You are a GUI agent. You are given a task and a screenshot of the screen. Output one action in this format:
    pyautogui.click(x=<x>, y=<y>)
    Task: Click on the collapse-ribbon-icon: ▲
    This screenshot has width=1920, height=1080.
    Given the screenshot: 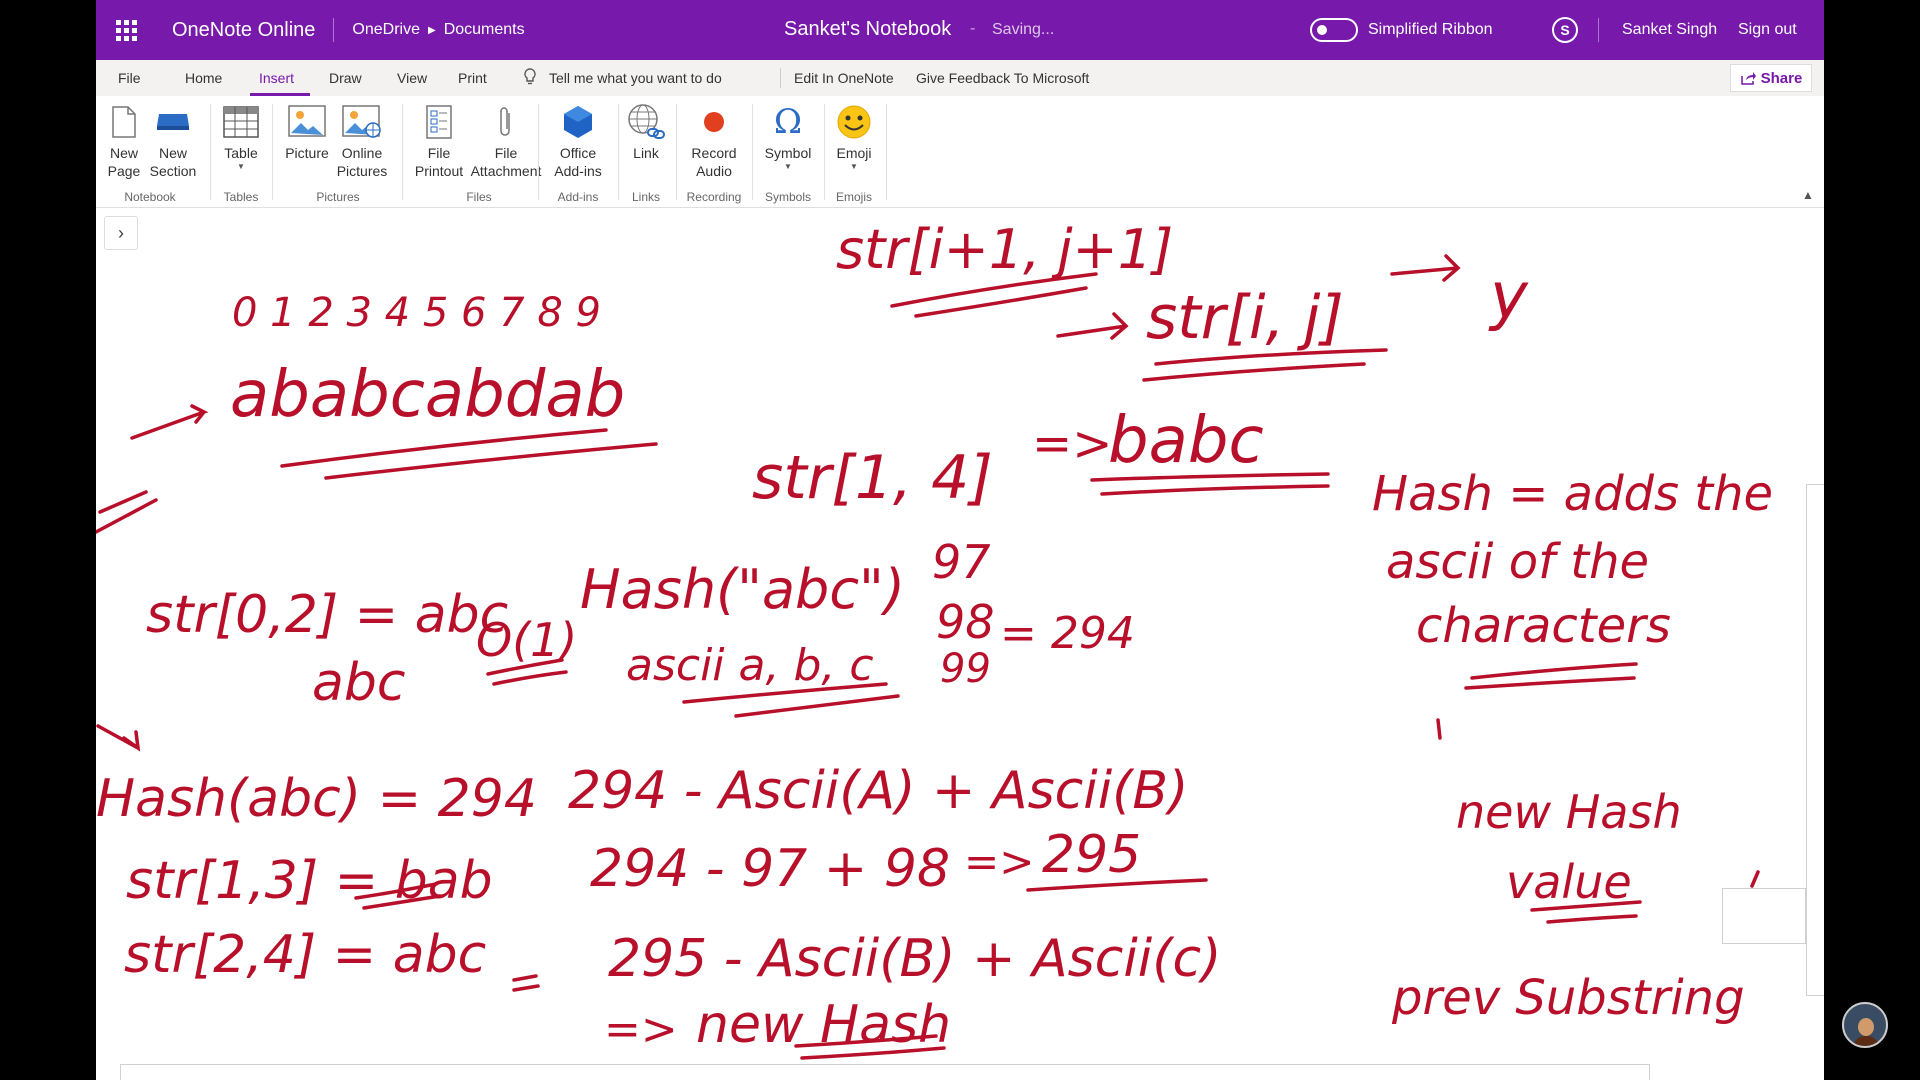 What is the action you would take?
    pyautogui.click(x=1808, y=195)
    